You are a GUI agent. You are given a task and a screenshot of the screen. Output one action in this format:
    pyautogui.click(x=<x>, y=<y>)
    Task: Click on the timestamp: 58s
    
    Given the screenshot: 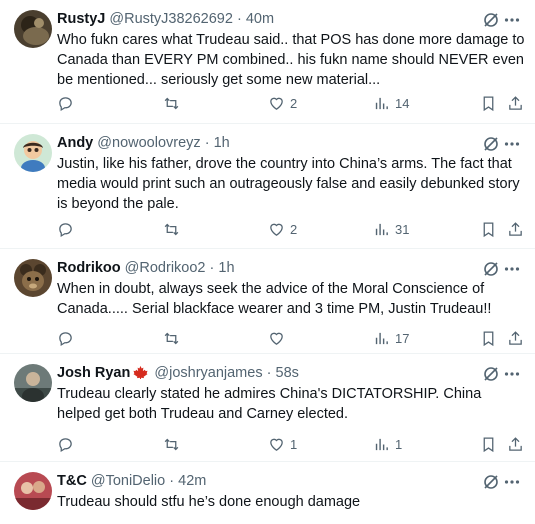 What is the action you would take?
    pyautogui.click(x=287, y=373)
    